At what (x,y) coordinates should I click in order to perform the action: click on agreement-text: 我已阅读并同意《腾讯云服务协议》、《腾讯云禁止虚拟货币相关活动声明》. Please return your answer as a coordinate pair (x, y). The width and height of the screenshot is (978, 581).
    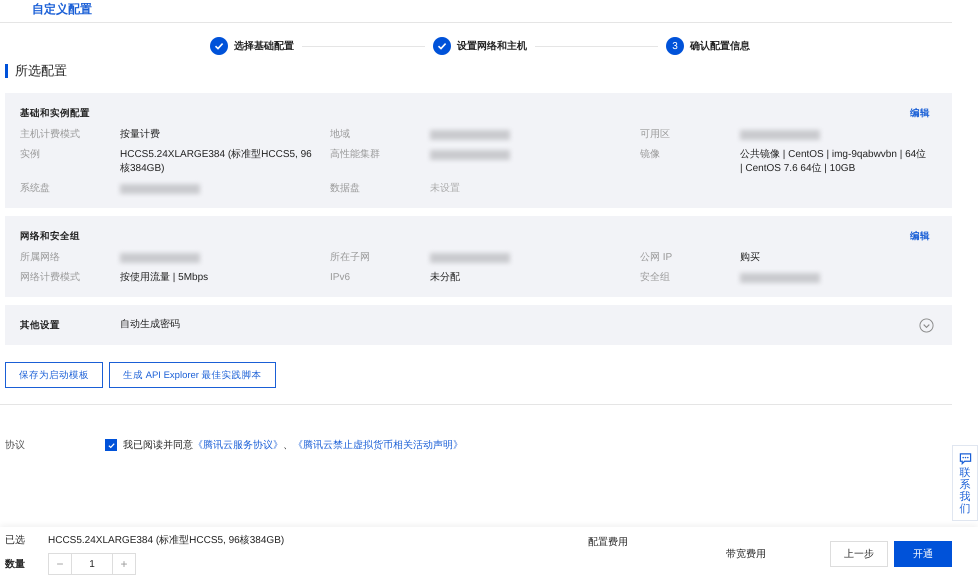
    Looking at the image, I should click on (293, 445).